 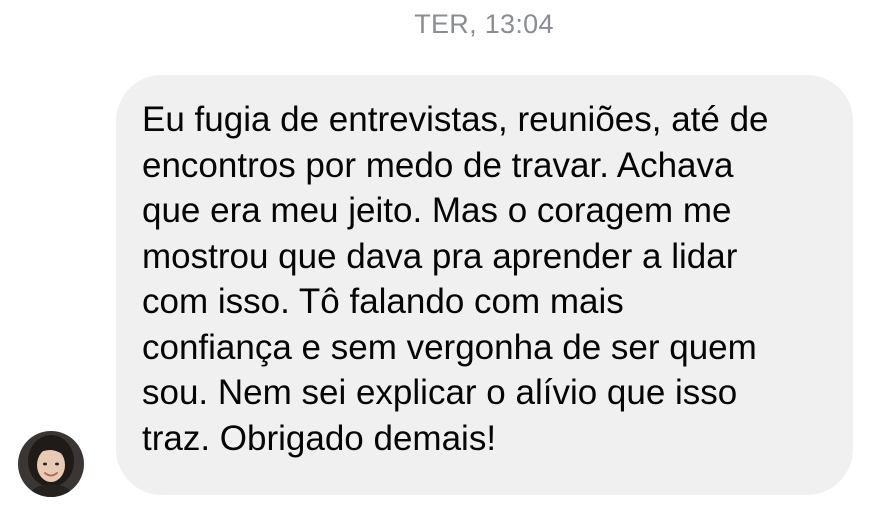 What do you see at coordinates (484, 24) in the screenshot?
I see `message-timestamp: TER, 13:04` at bounding box center [484, 24].